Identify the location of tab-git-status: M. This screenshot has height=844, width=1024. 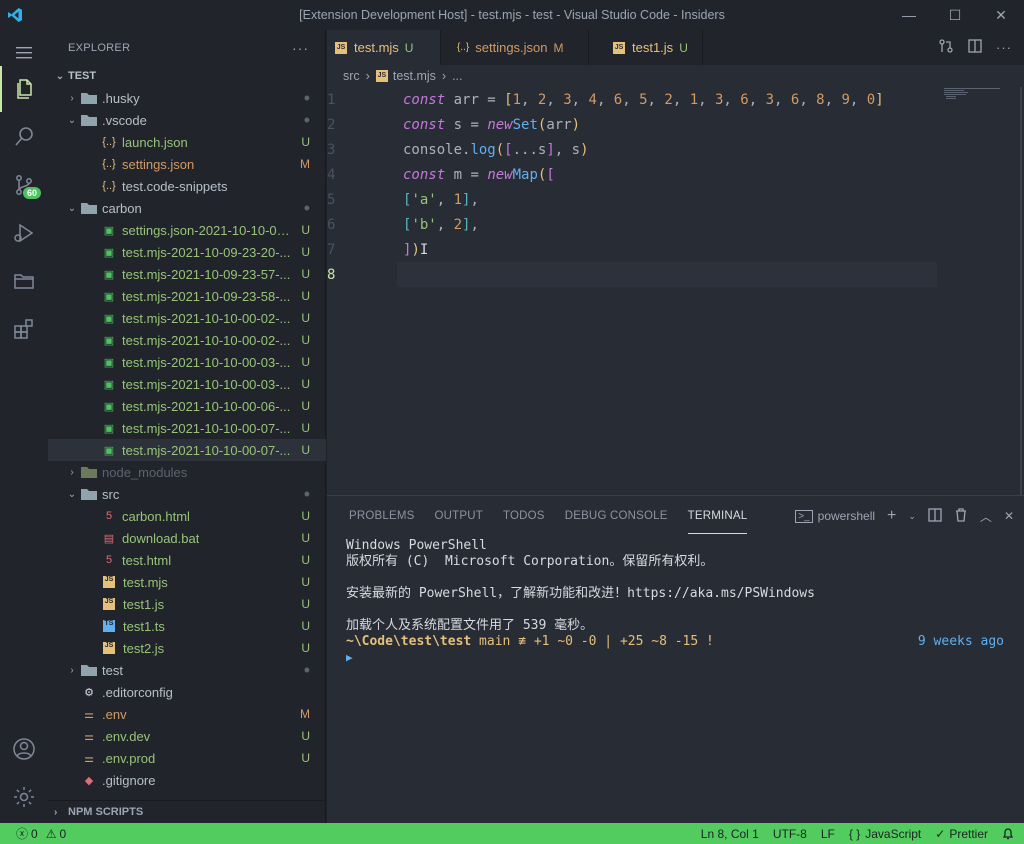
(558, 47).